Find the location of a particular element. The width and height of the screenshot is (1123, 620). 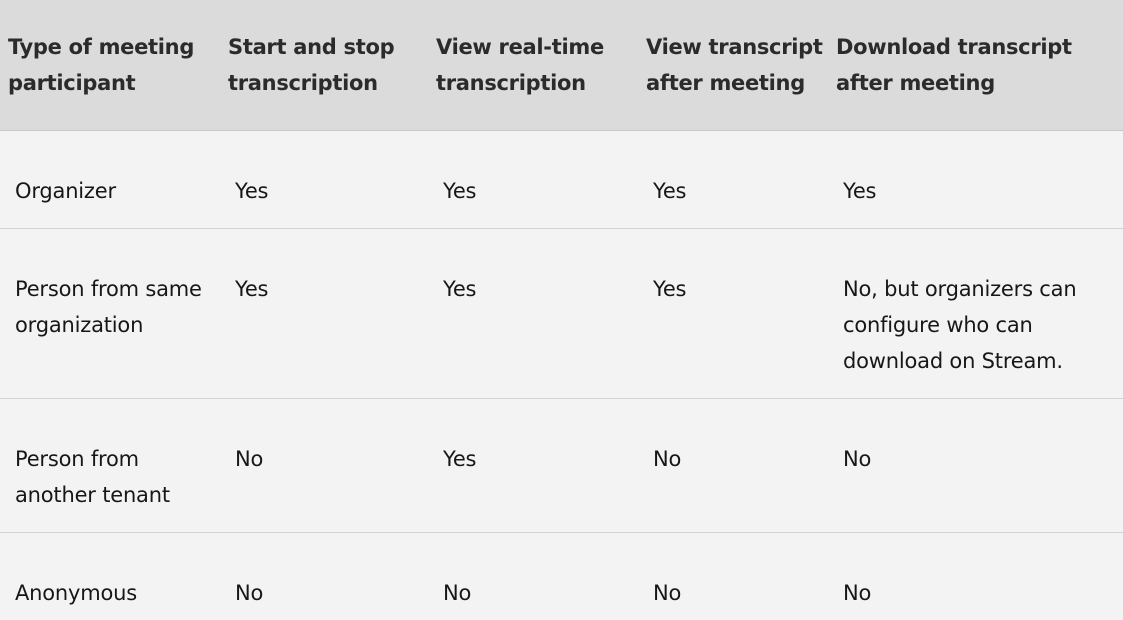

cell-participant-type: Organizer is located at coordinates (110, 180).